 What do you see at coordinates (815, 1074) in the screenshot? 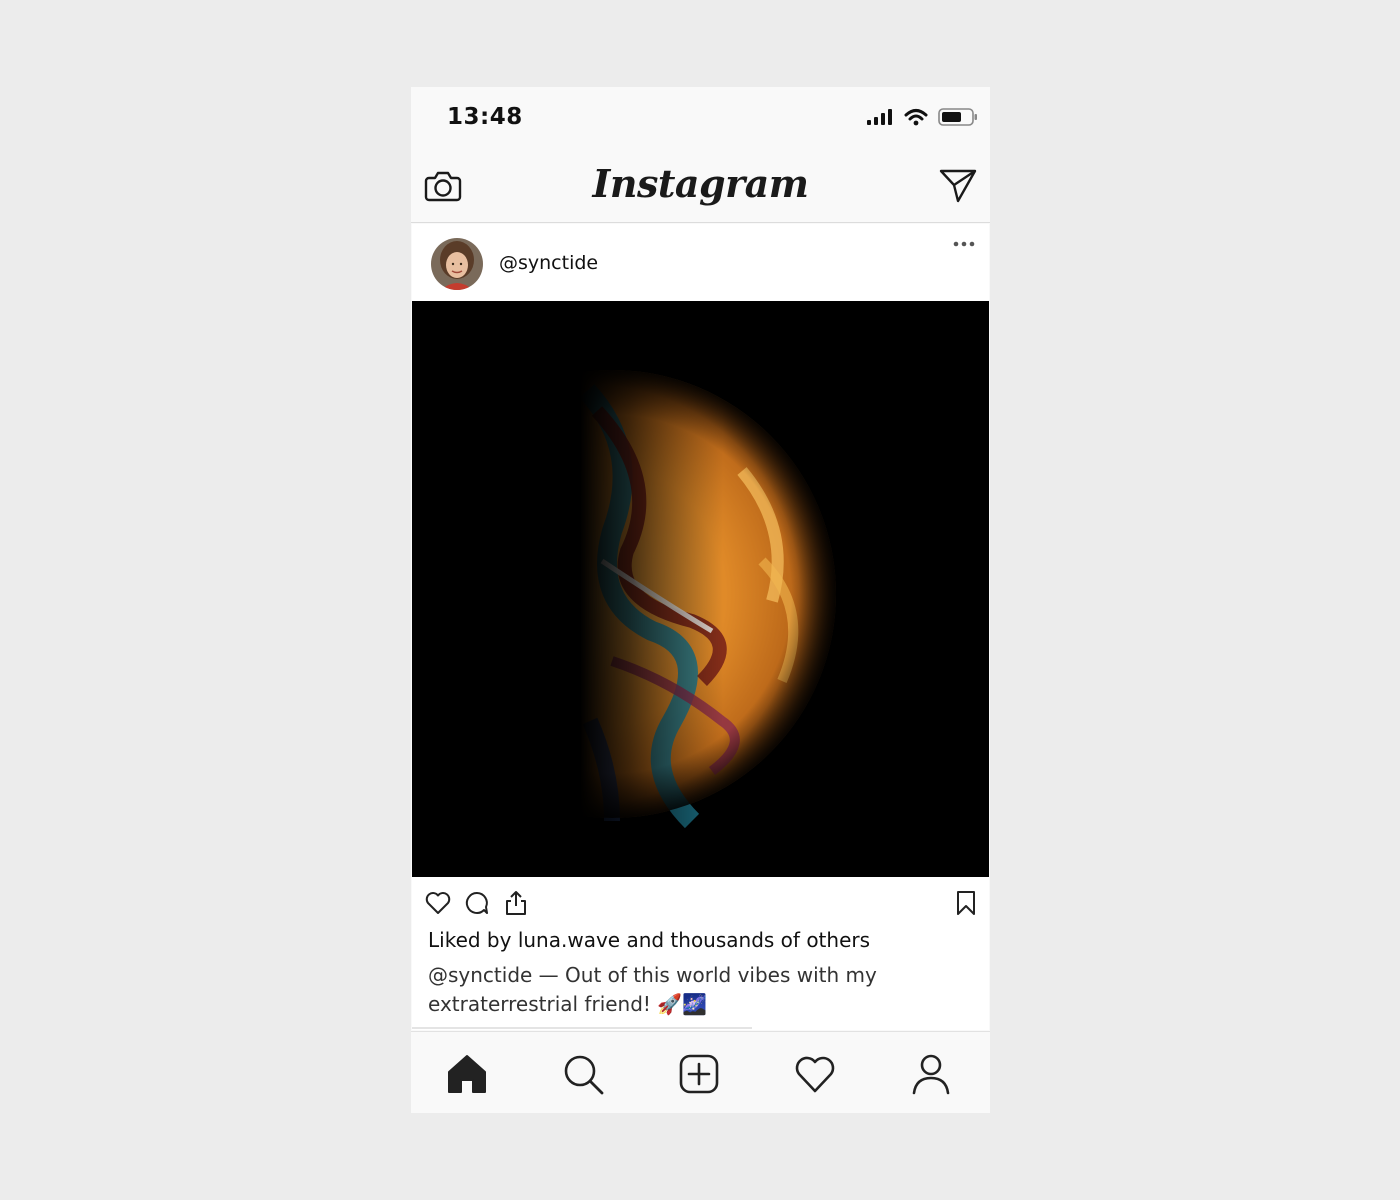
I see `activity-heart-icon` at bounding box center [815, 1074].